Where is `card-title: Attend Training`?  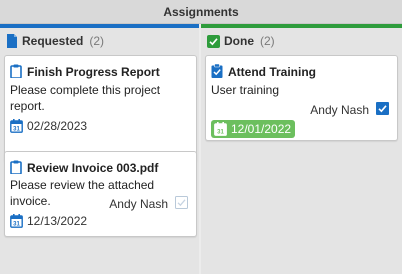 card-title: Attend Training is located at coordinates (272, 72).